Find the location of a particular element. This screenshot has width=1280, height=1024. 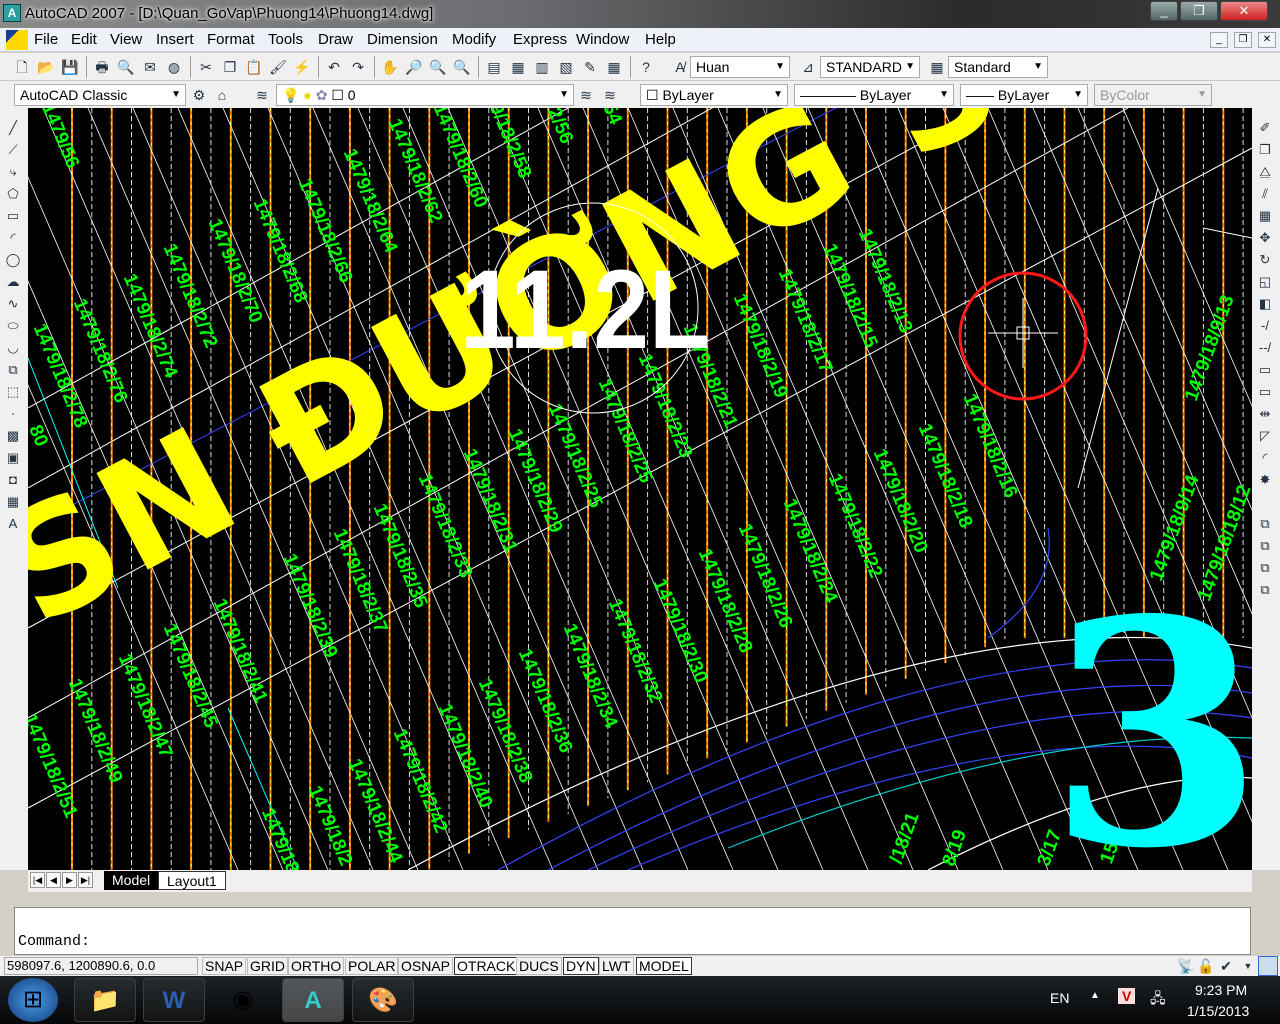

status-grid-button: GRID is located at coordinates (267, 966).